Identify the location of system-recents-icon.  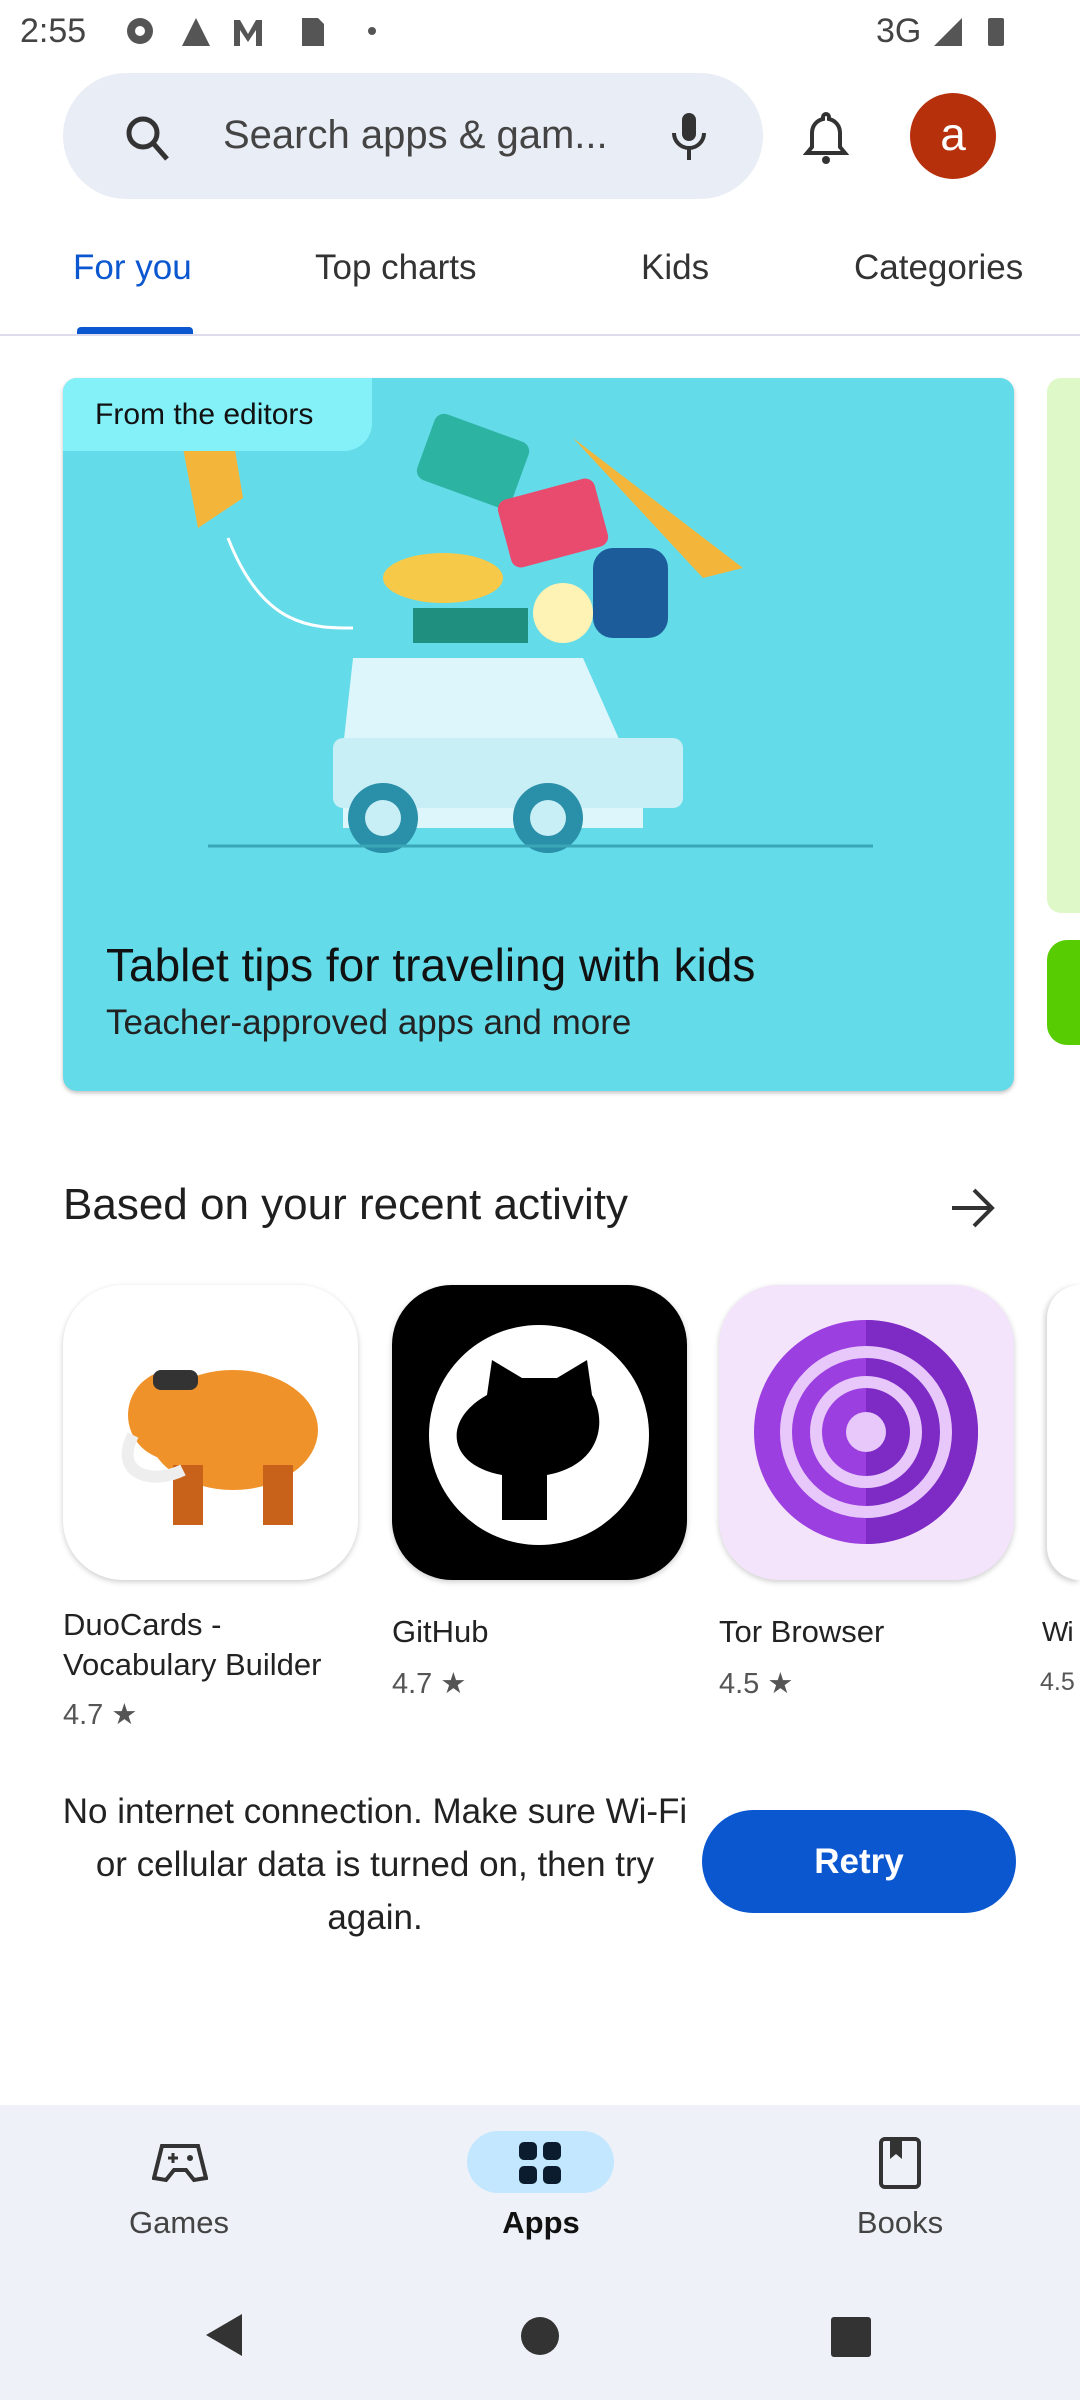
(851, 2337).